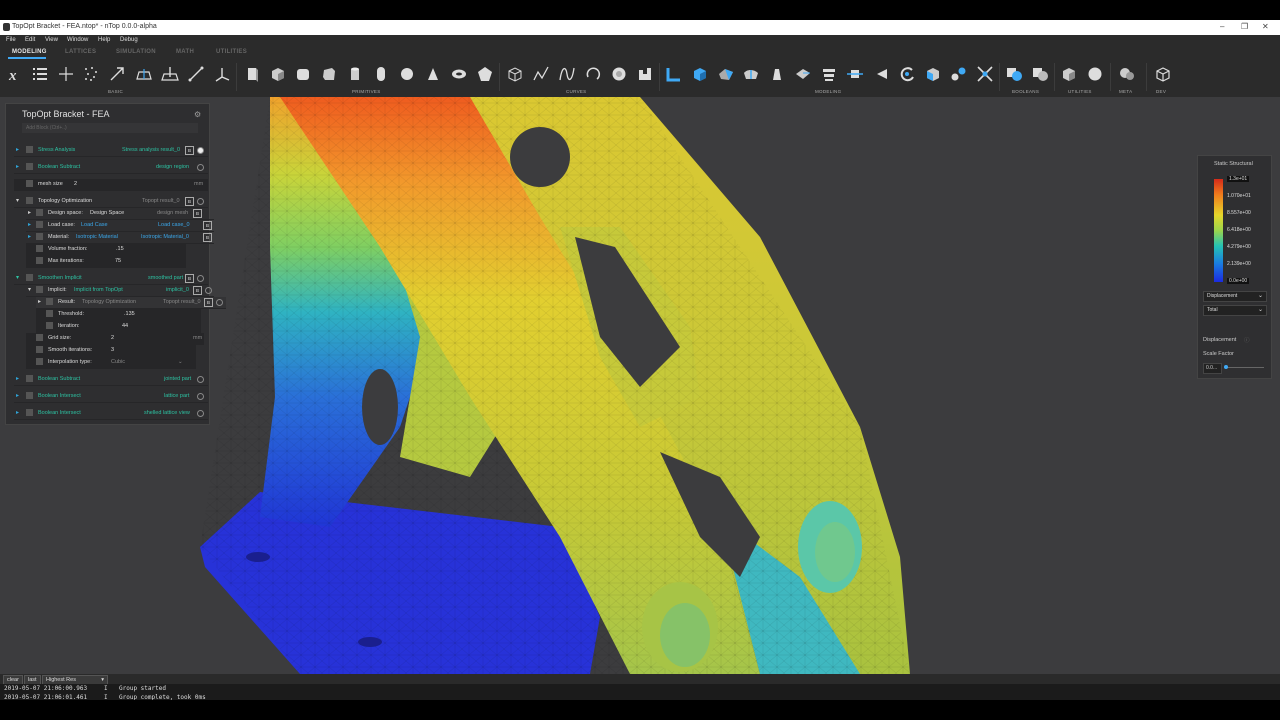  Describe the element at coordinates (120, 249) in the screenshot. I see `input-value: .15` at that location.